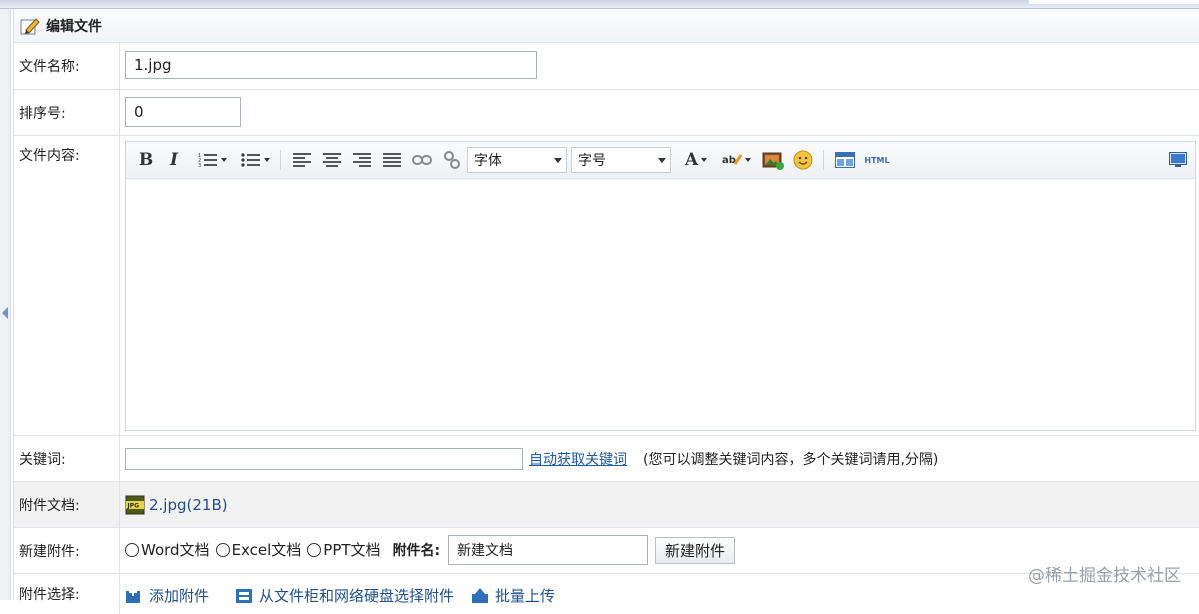 This screenshot has width=1199, height=614. Describe the element at coordinates (488, 161) in the screenshot. I see `font-family-value: 字体` at that location.